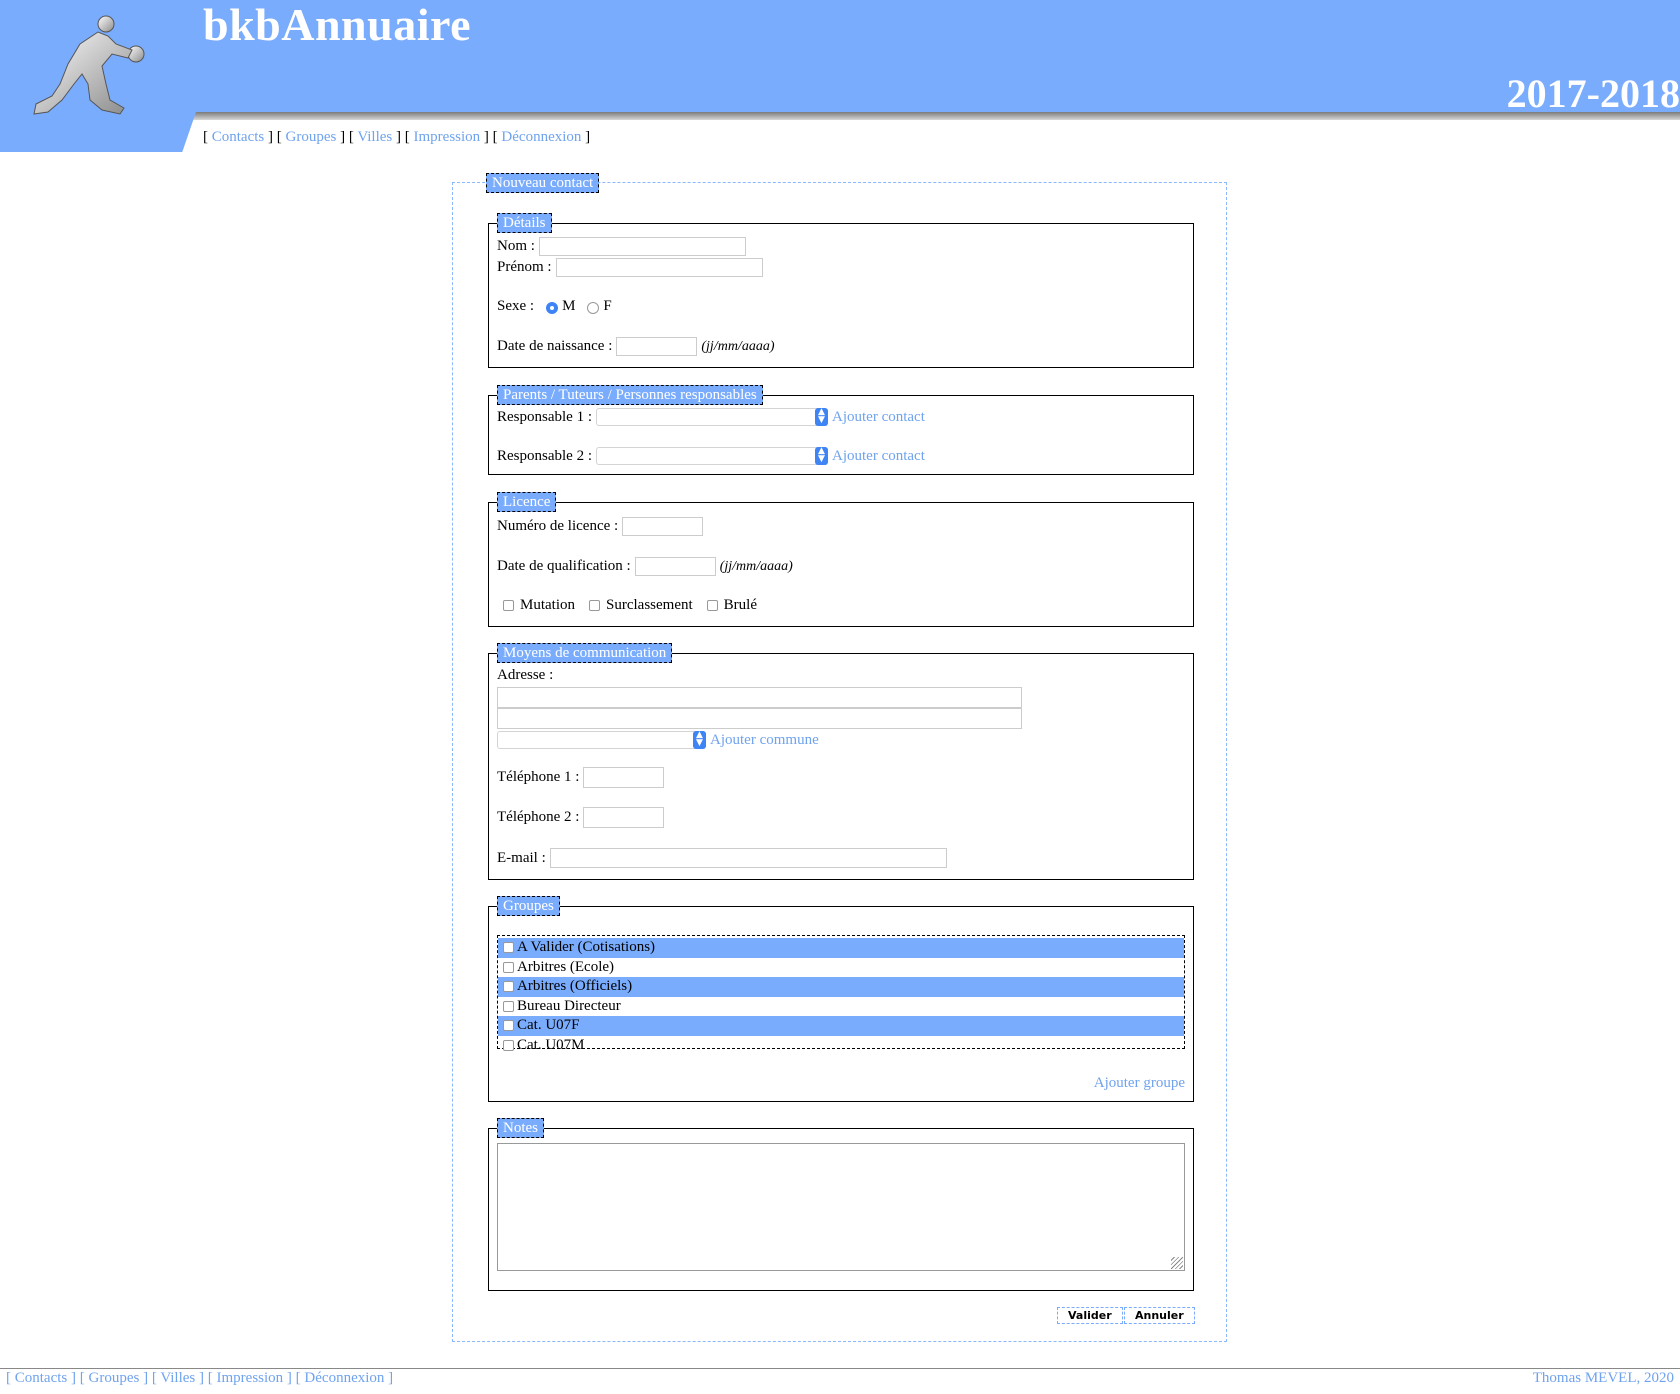 Image resolution: width=1680 pixels, height=1394 pixels. What do you see at coordinates (344, 1378) in the screenshot?
I see `footer-nav-deconnexion: Déconnexion` at bounding box center [344, 1378].